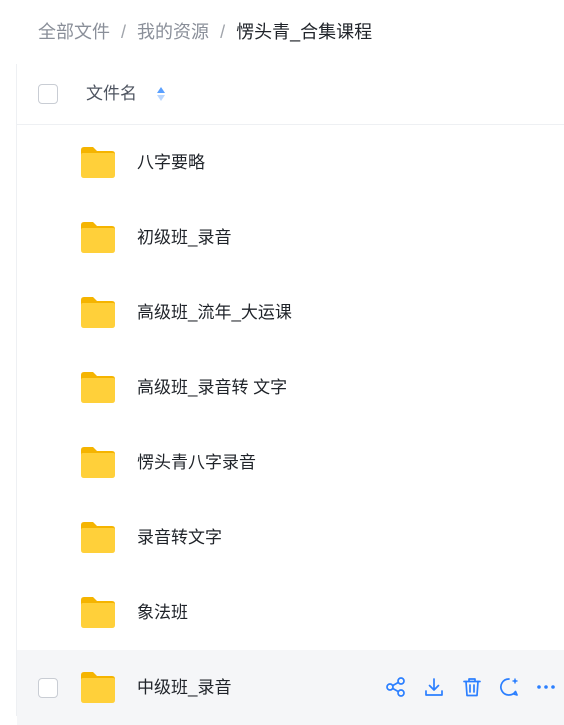 The width and height of the screenshot is (564, 725). Describe the element at coordinates (184, 687) in the screenshot. I see `file-name: 中级班_录音` at that location.